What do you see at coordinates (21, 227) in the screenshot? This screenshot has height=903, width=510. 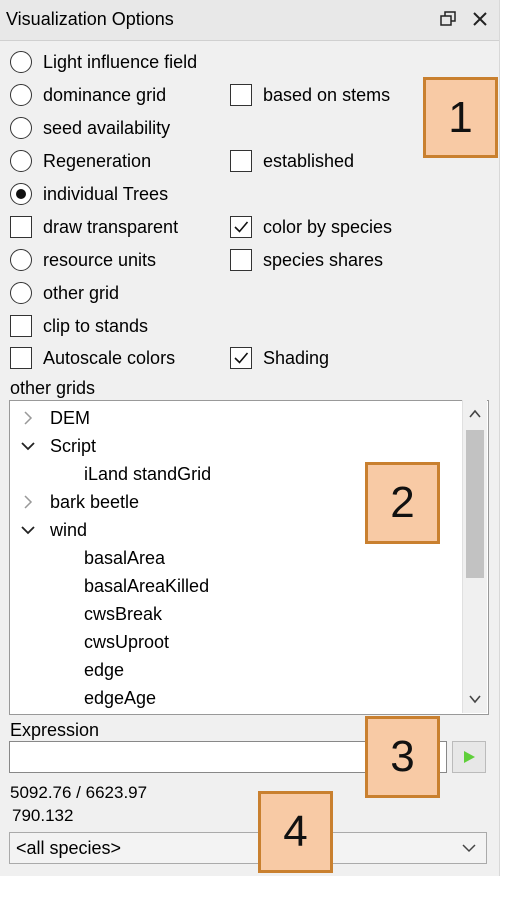 I see `draw-transparent-checkbox` at bounding box center [21, 227].